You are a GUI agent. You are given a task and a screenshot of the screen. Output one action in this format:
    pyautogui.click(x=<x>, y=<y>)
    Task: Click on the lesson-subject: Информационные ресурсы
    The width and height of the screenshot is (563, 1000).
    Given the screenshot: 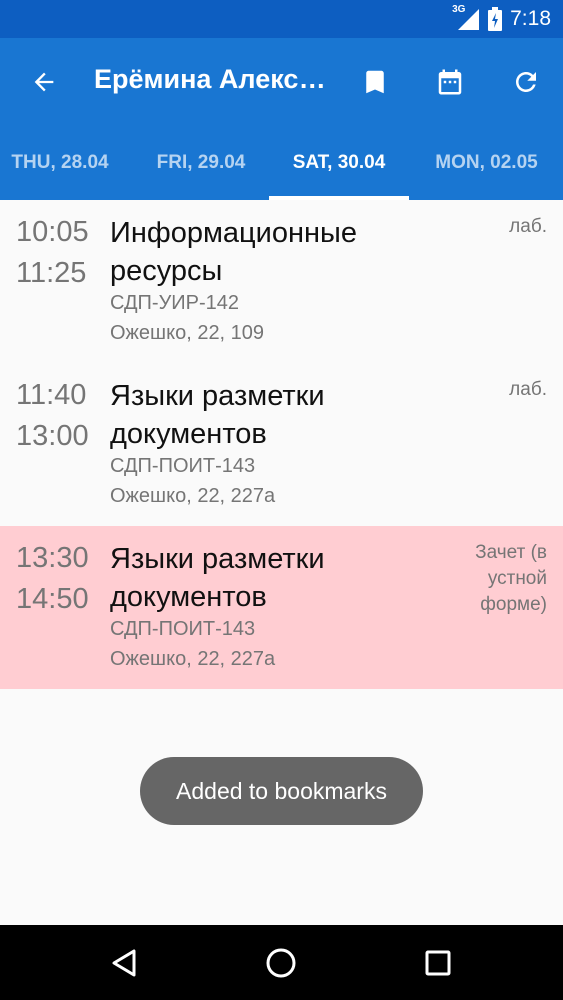 What is the action you would take?
    pyautogui.click(x=233, y=252)
    